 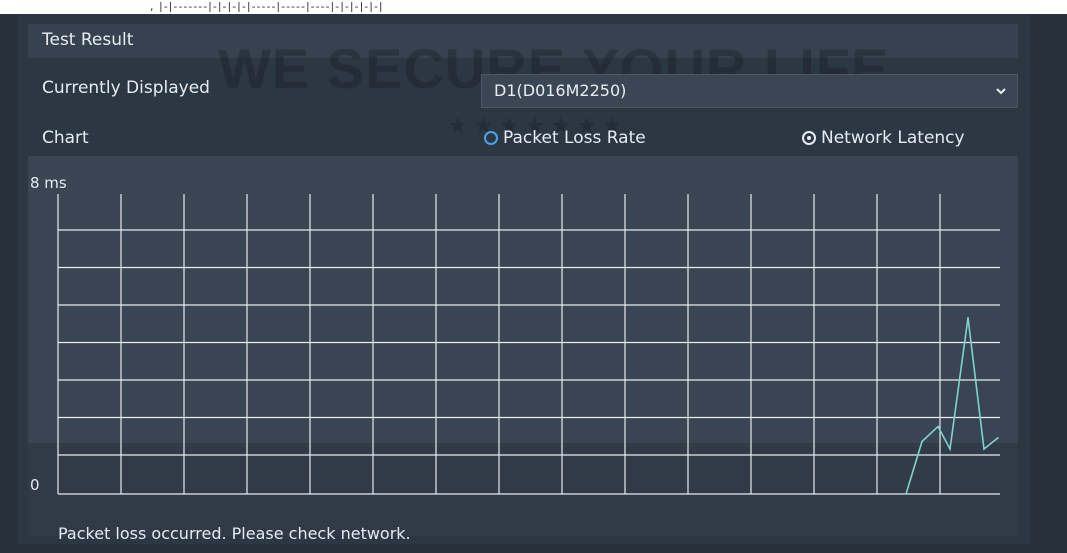 I want to click on latency-series-line, so click(x=952, y=406).